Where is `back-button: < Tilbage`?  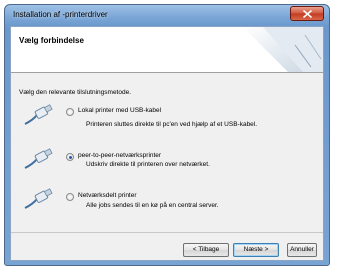
back-button: < Tilbage is located at coordinates (206, 250).